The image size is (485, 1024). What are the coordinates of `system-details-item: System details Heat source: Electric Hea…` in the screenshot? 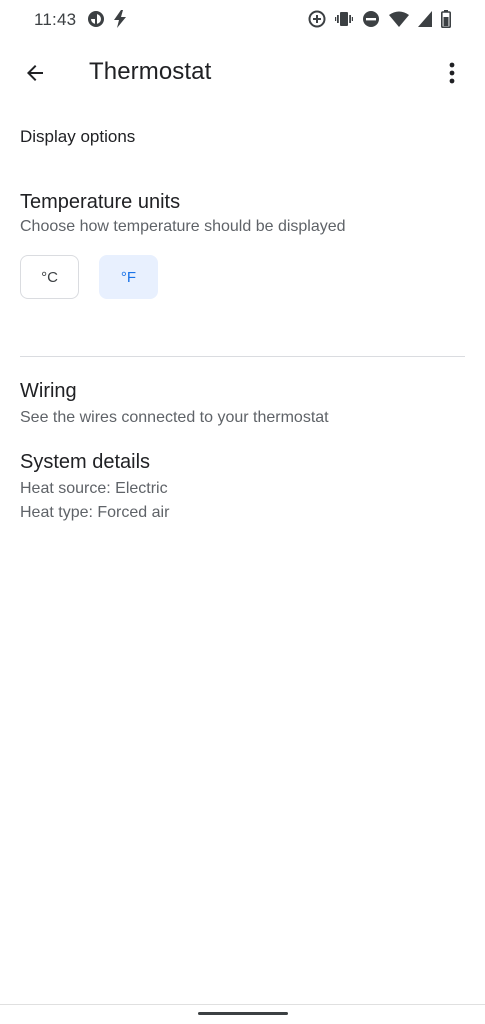 It's located at (242, 486).